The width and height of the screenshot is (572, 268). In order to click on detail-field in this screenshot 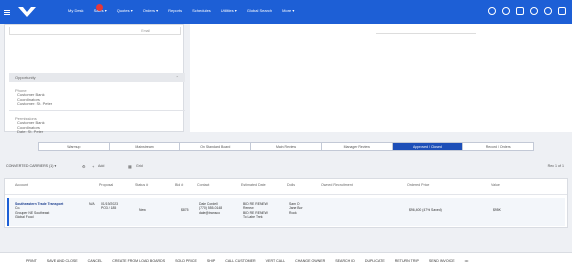, I will do `click(426, 30)`.